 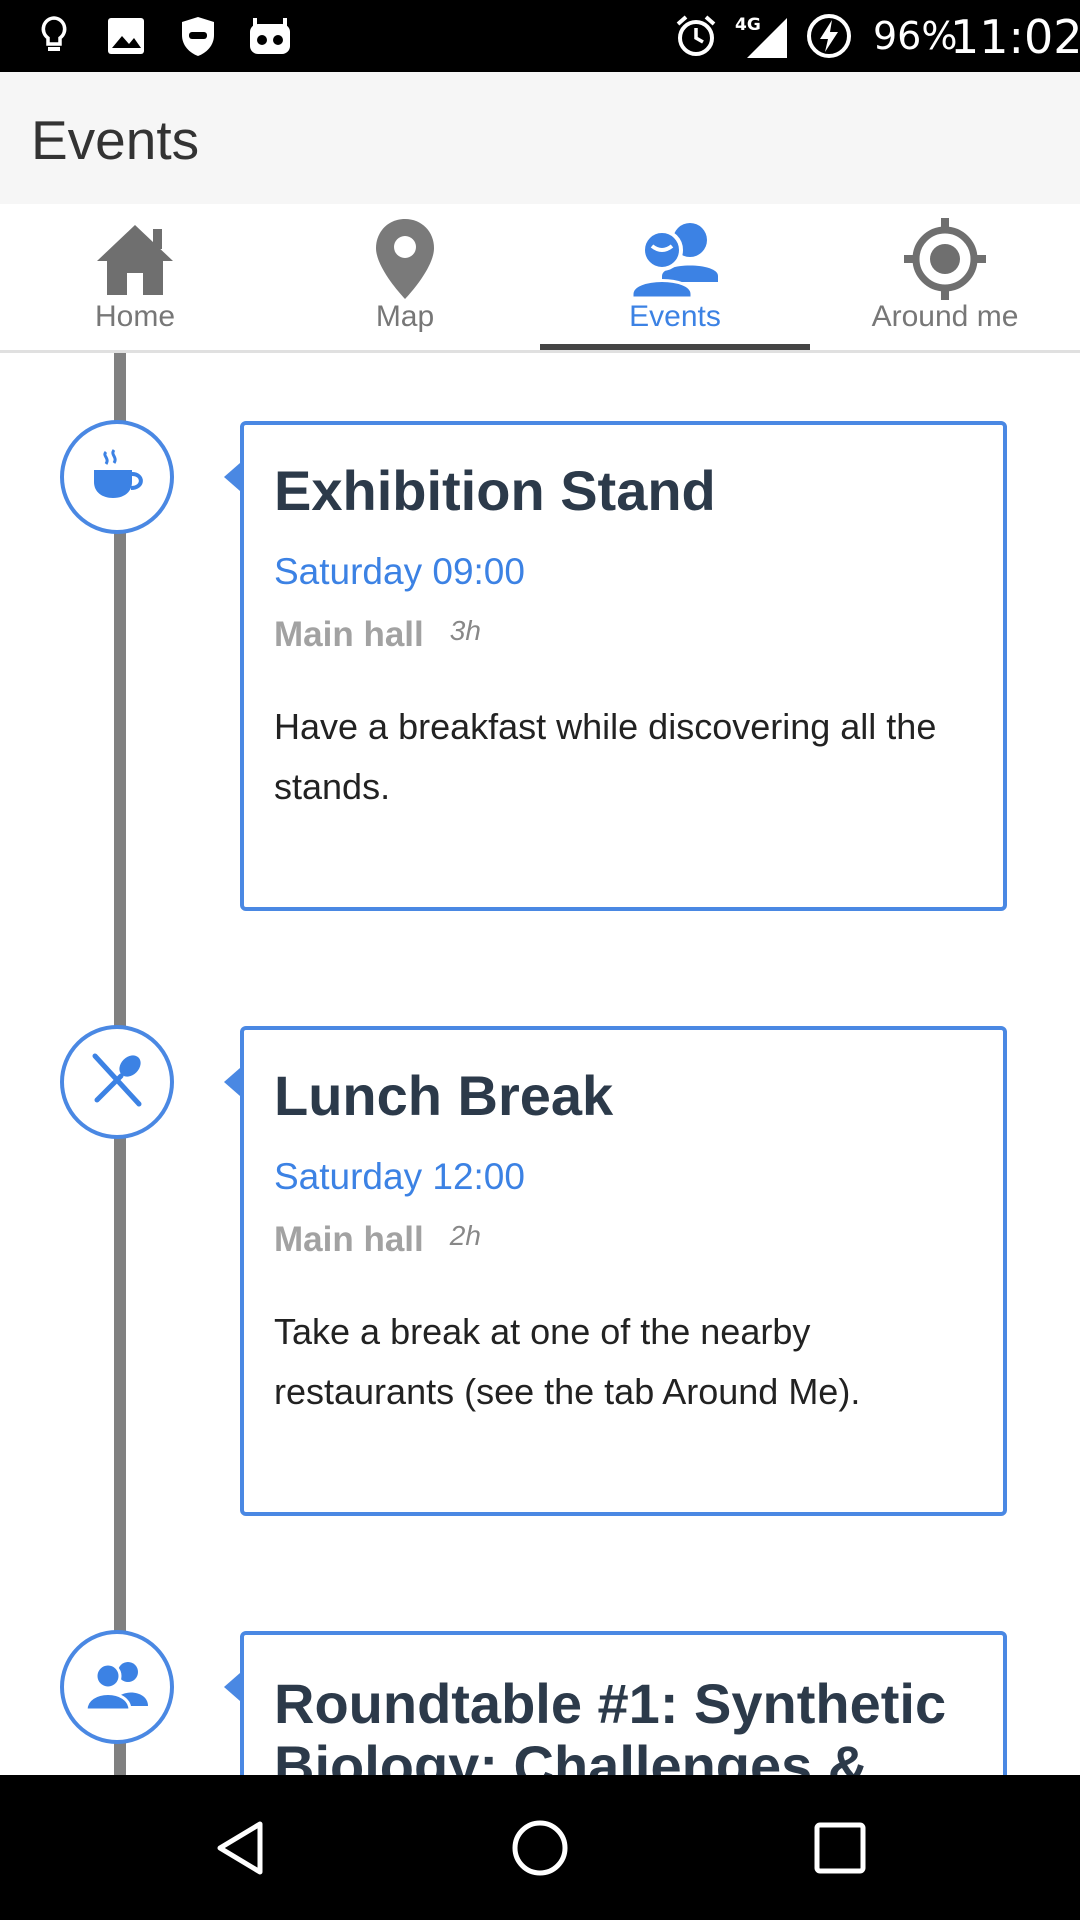 I want to click on tab-bar: Home Map Events Around me, so click(x=540, y=278).